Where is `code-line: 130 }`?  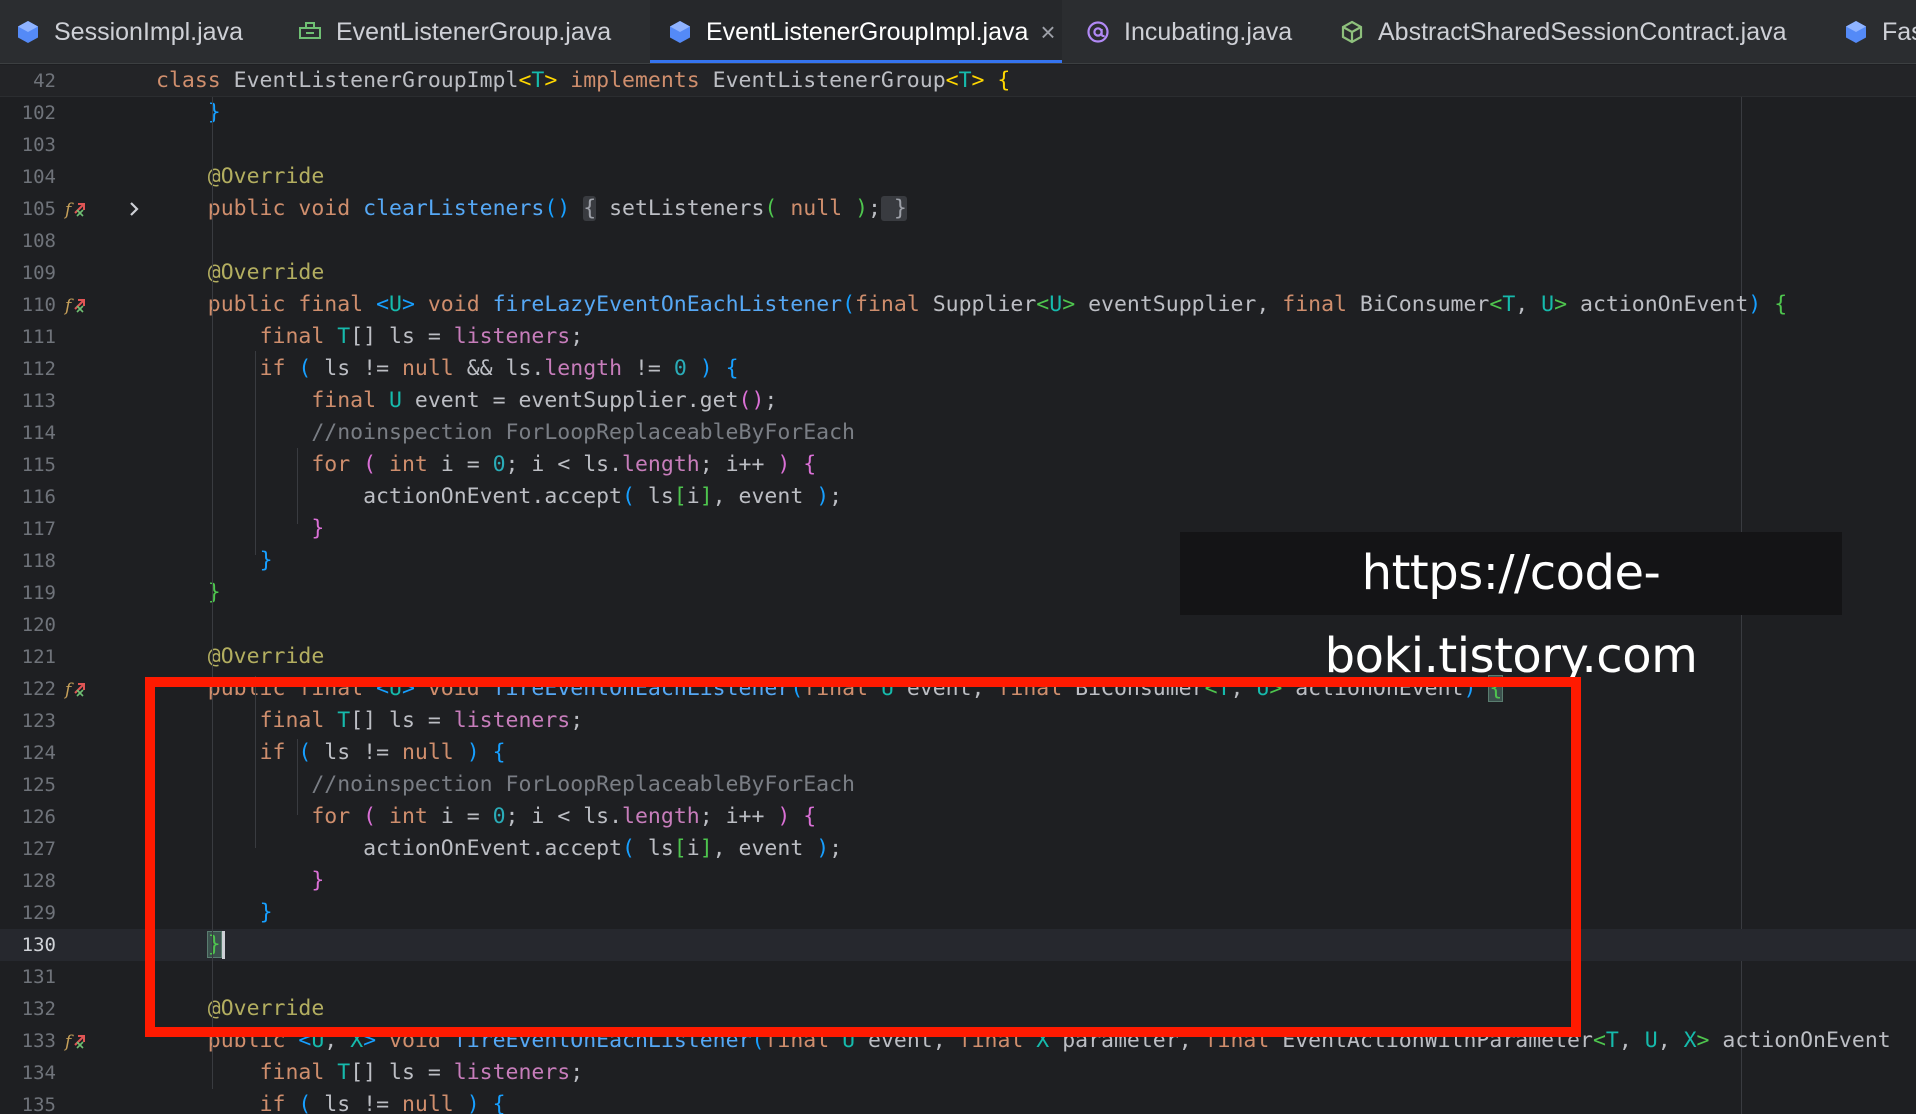
code-line: 130 } is located at coordinates (958, 945).